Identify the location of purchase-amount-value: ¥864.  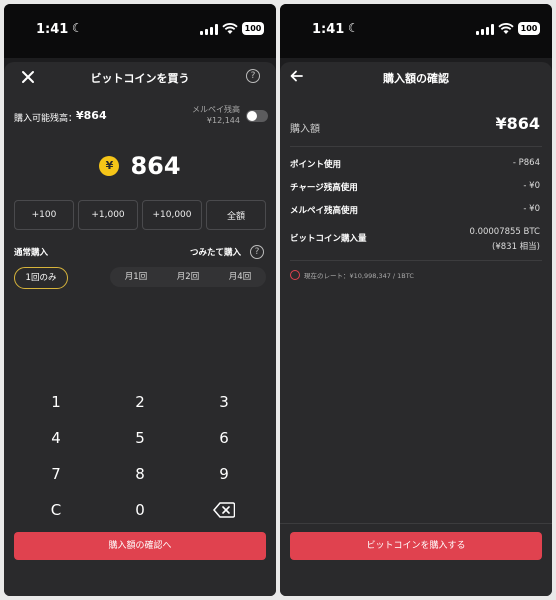
(517, 123).